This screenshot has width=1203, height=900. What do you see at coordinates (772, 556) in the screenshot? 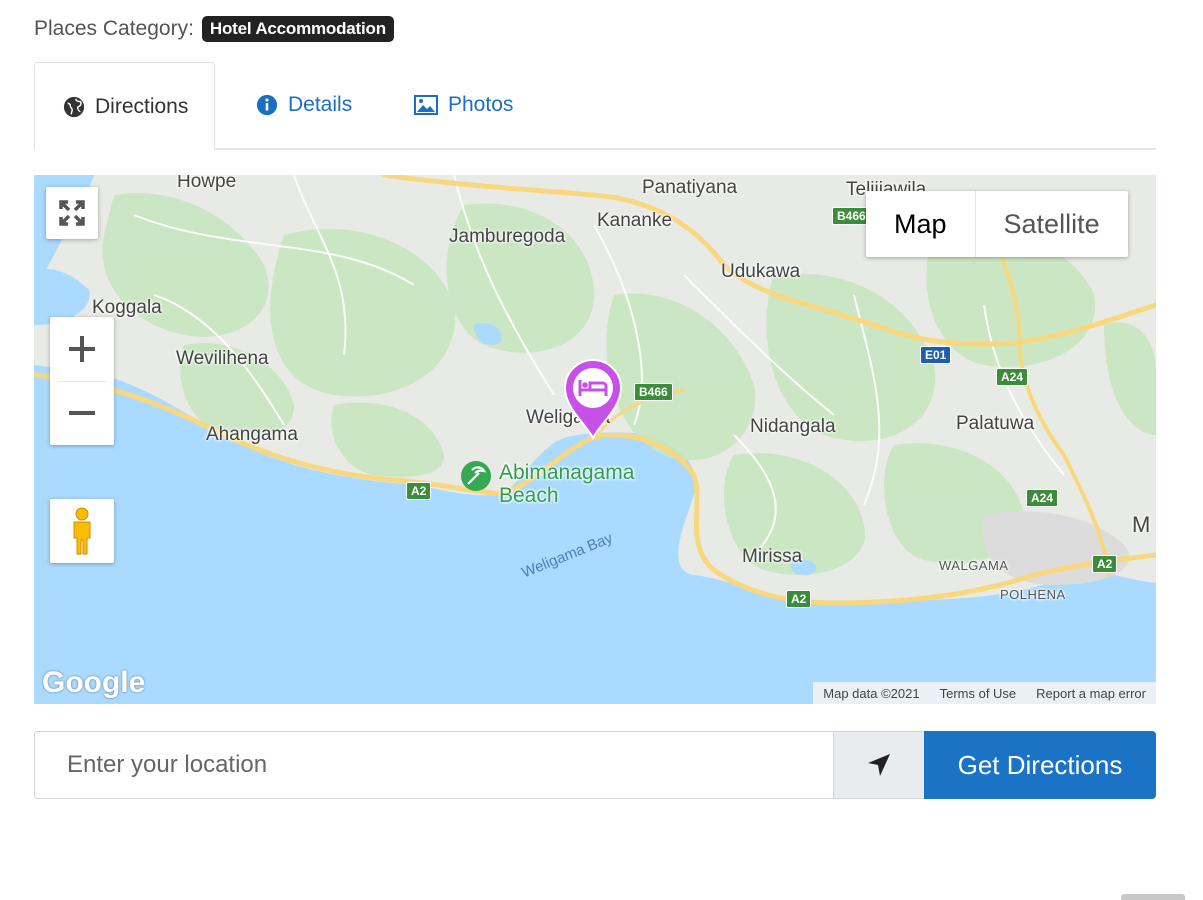
I see `place-label: Mirissa` at bounding box center [772, 556].